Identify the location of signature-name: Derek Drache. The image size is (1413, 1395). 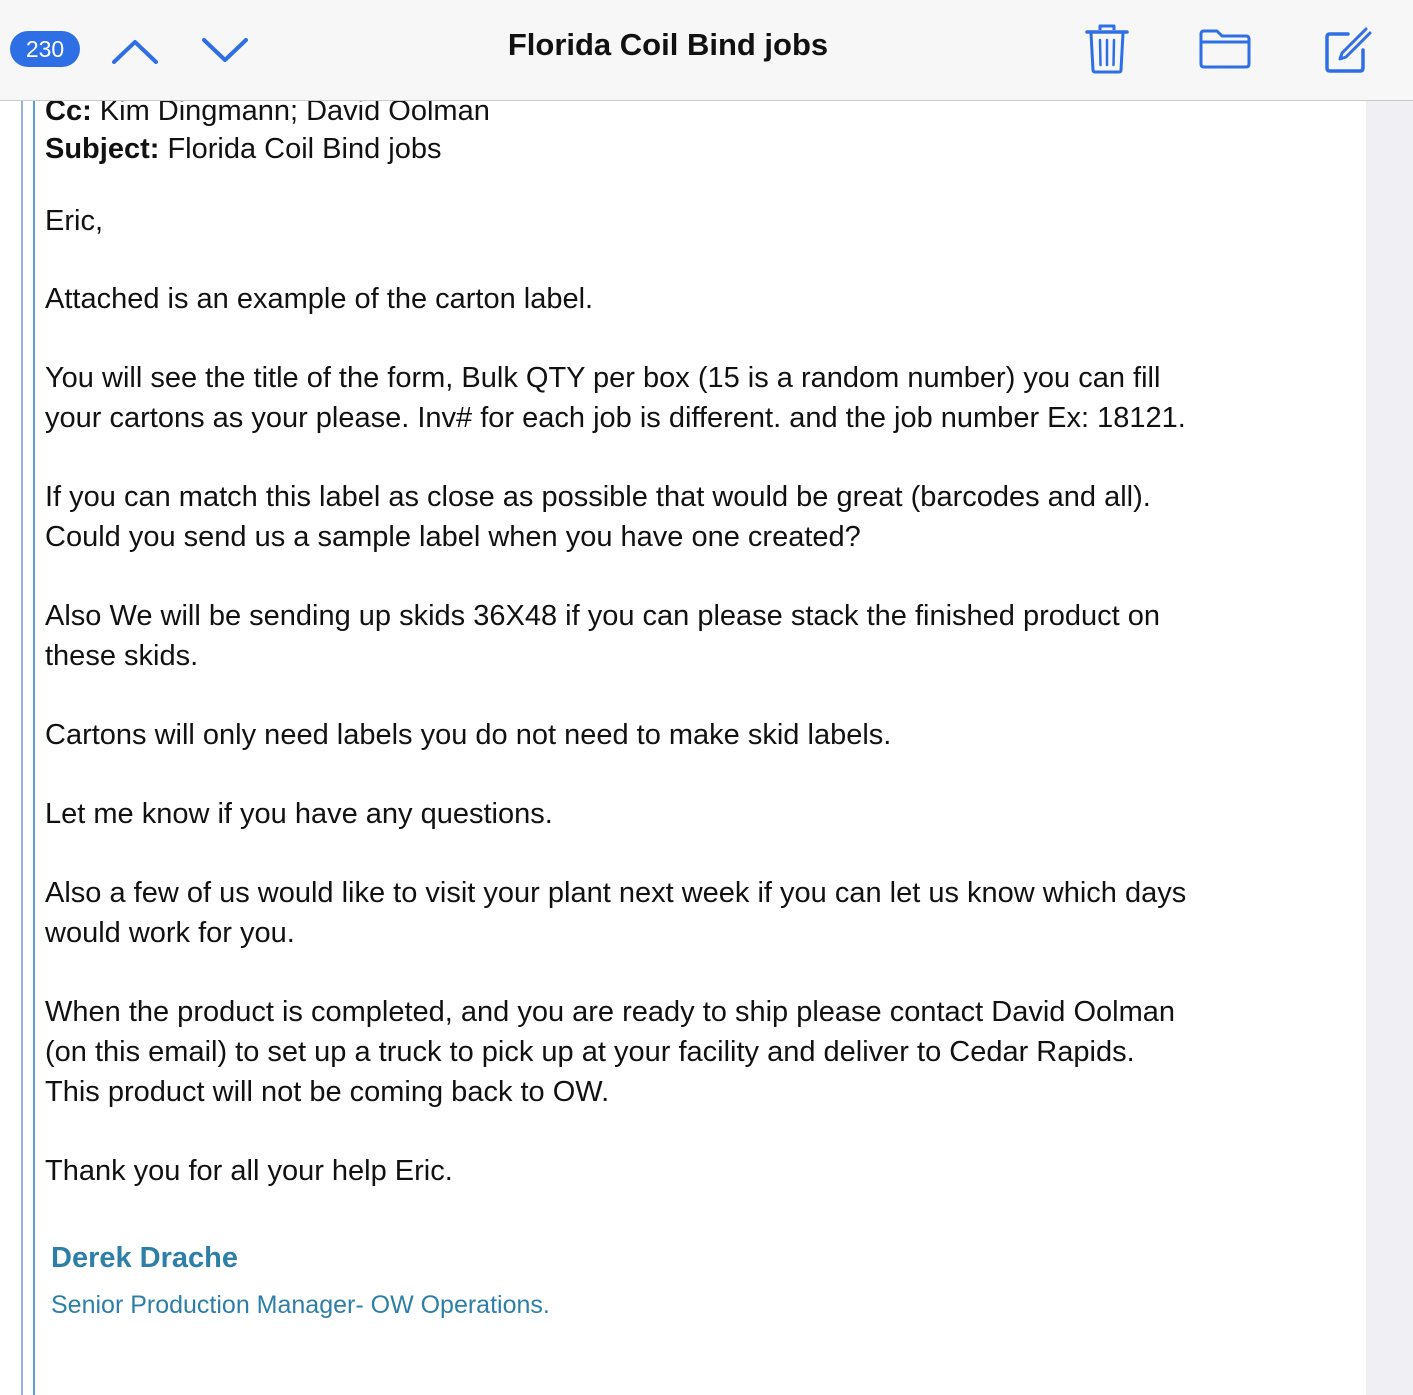
(144, 1258).